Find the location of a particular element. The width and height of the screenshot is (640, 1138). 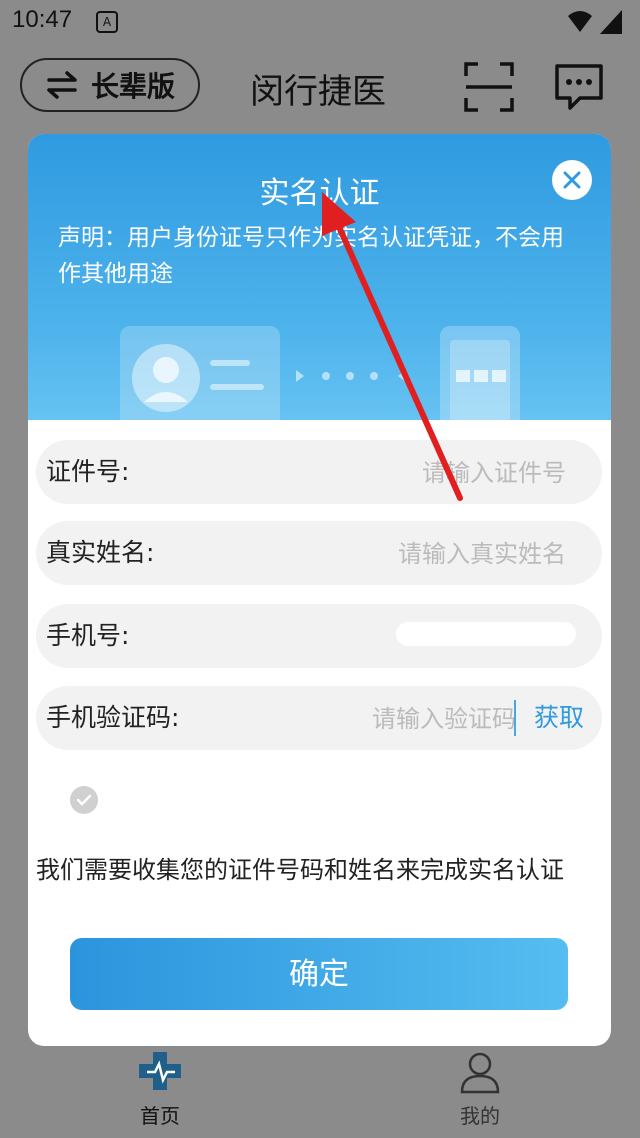

status-time: 10:47 is located at coordinates (42, 19).